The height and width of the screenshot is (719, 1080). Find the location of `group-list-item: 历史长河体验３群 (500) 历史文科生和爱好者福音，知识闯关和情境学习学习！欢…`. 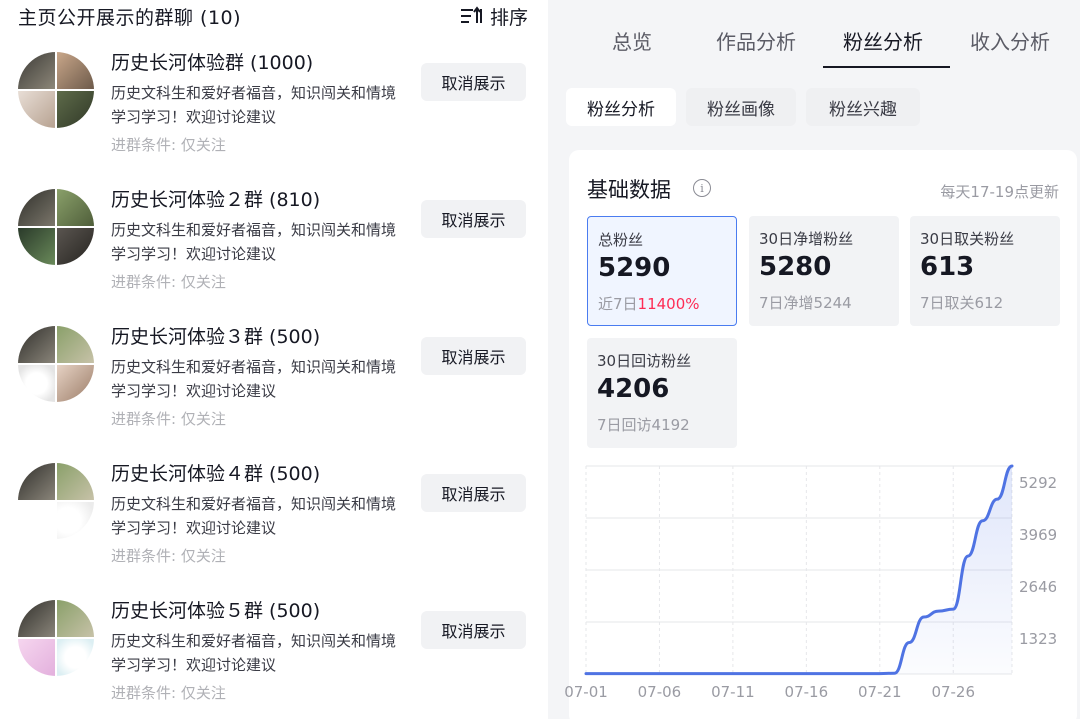

group-list-item: 历史长河体验３群 (500) 历史文科生和爱好者福音，知识闯关和情境学习学习！欢… is located at coordinates (273, 378).